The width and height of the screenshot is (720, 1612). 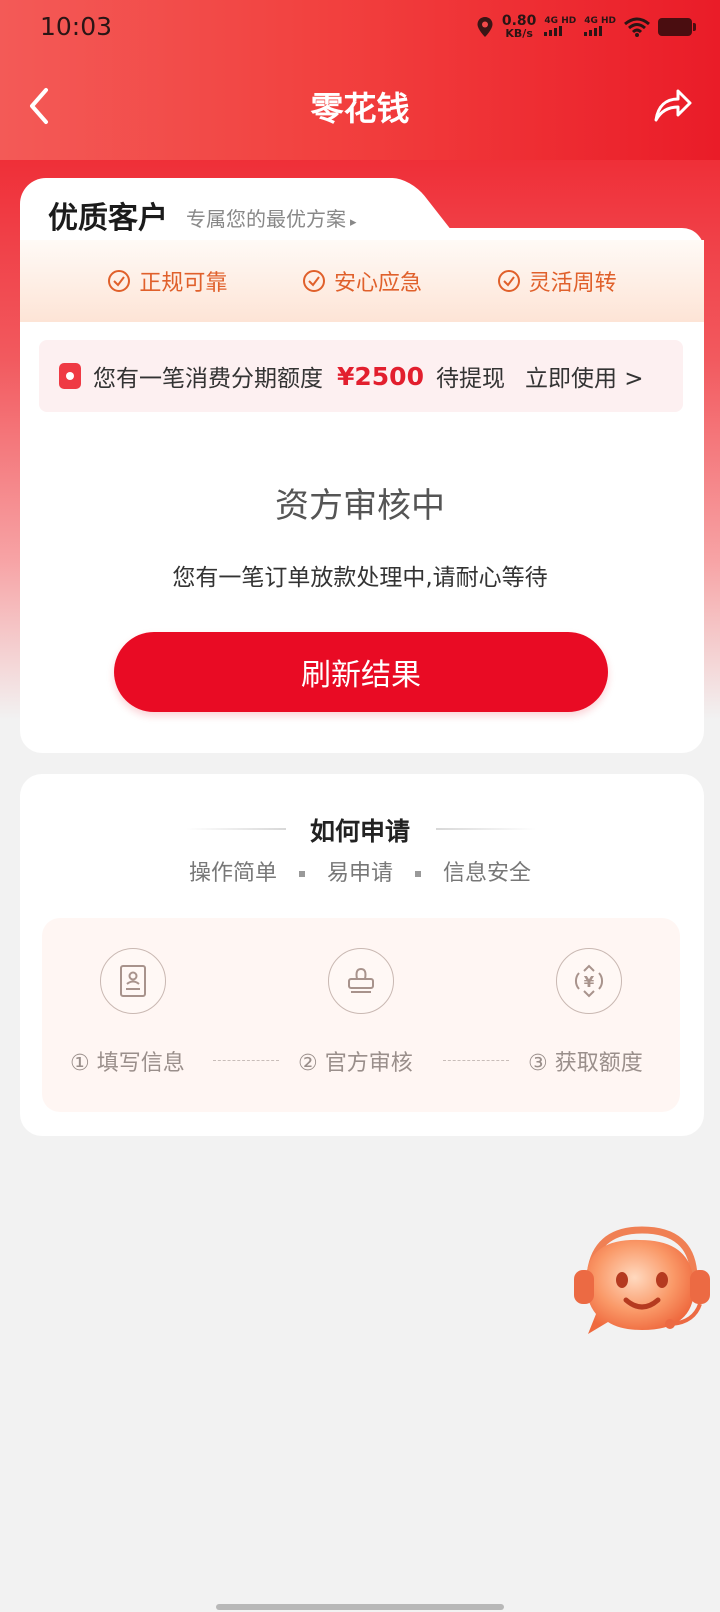 I want to click on network-speed: 0.80 KB/s, so click(x=519, y=26).